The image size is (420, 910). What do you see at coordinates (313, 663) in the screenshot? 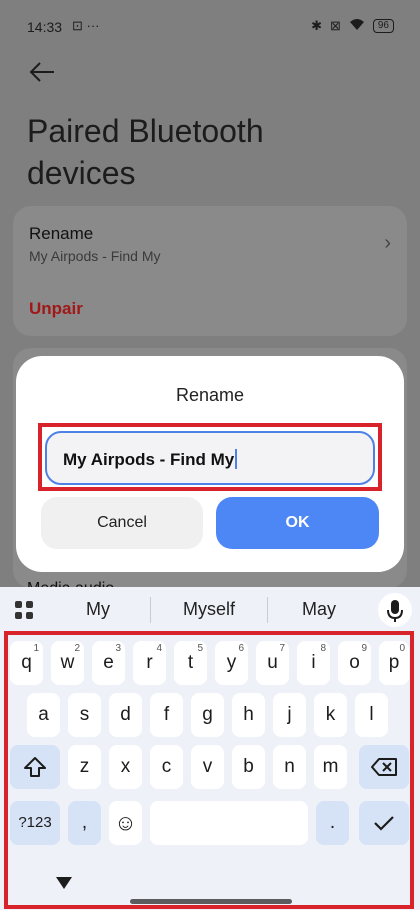
I see `key-i: i8` at bounding box center [313, 663].